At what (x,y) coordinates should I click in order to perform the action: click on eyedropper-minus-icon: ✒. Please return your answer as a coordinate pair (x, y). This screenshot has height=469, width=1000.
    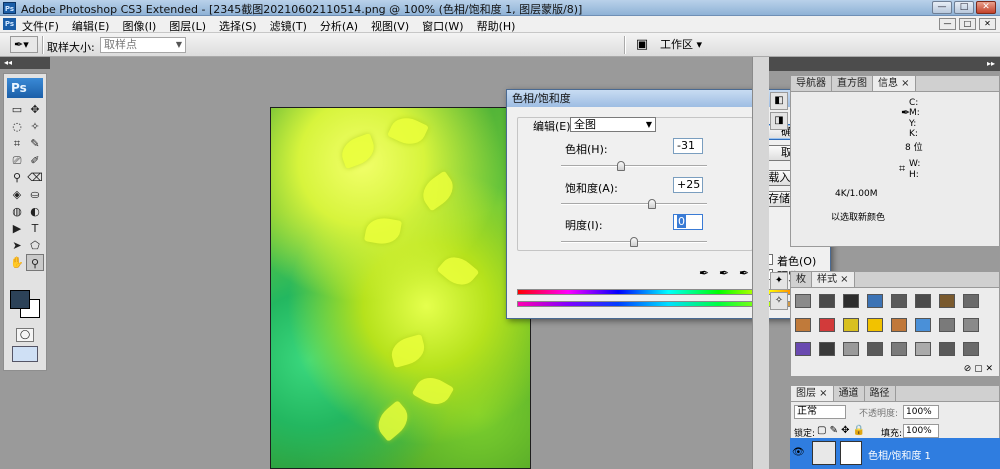
    Looking at the image, I should click on (744, 273).